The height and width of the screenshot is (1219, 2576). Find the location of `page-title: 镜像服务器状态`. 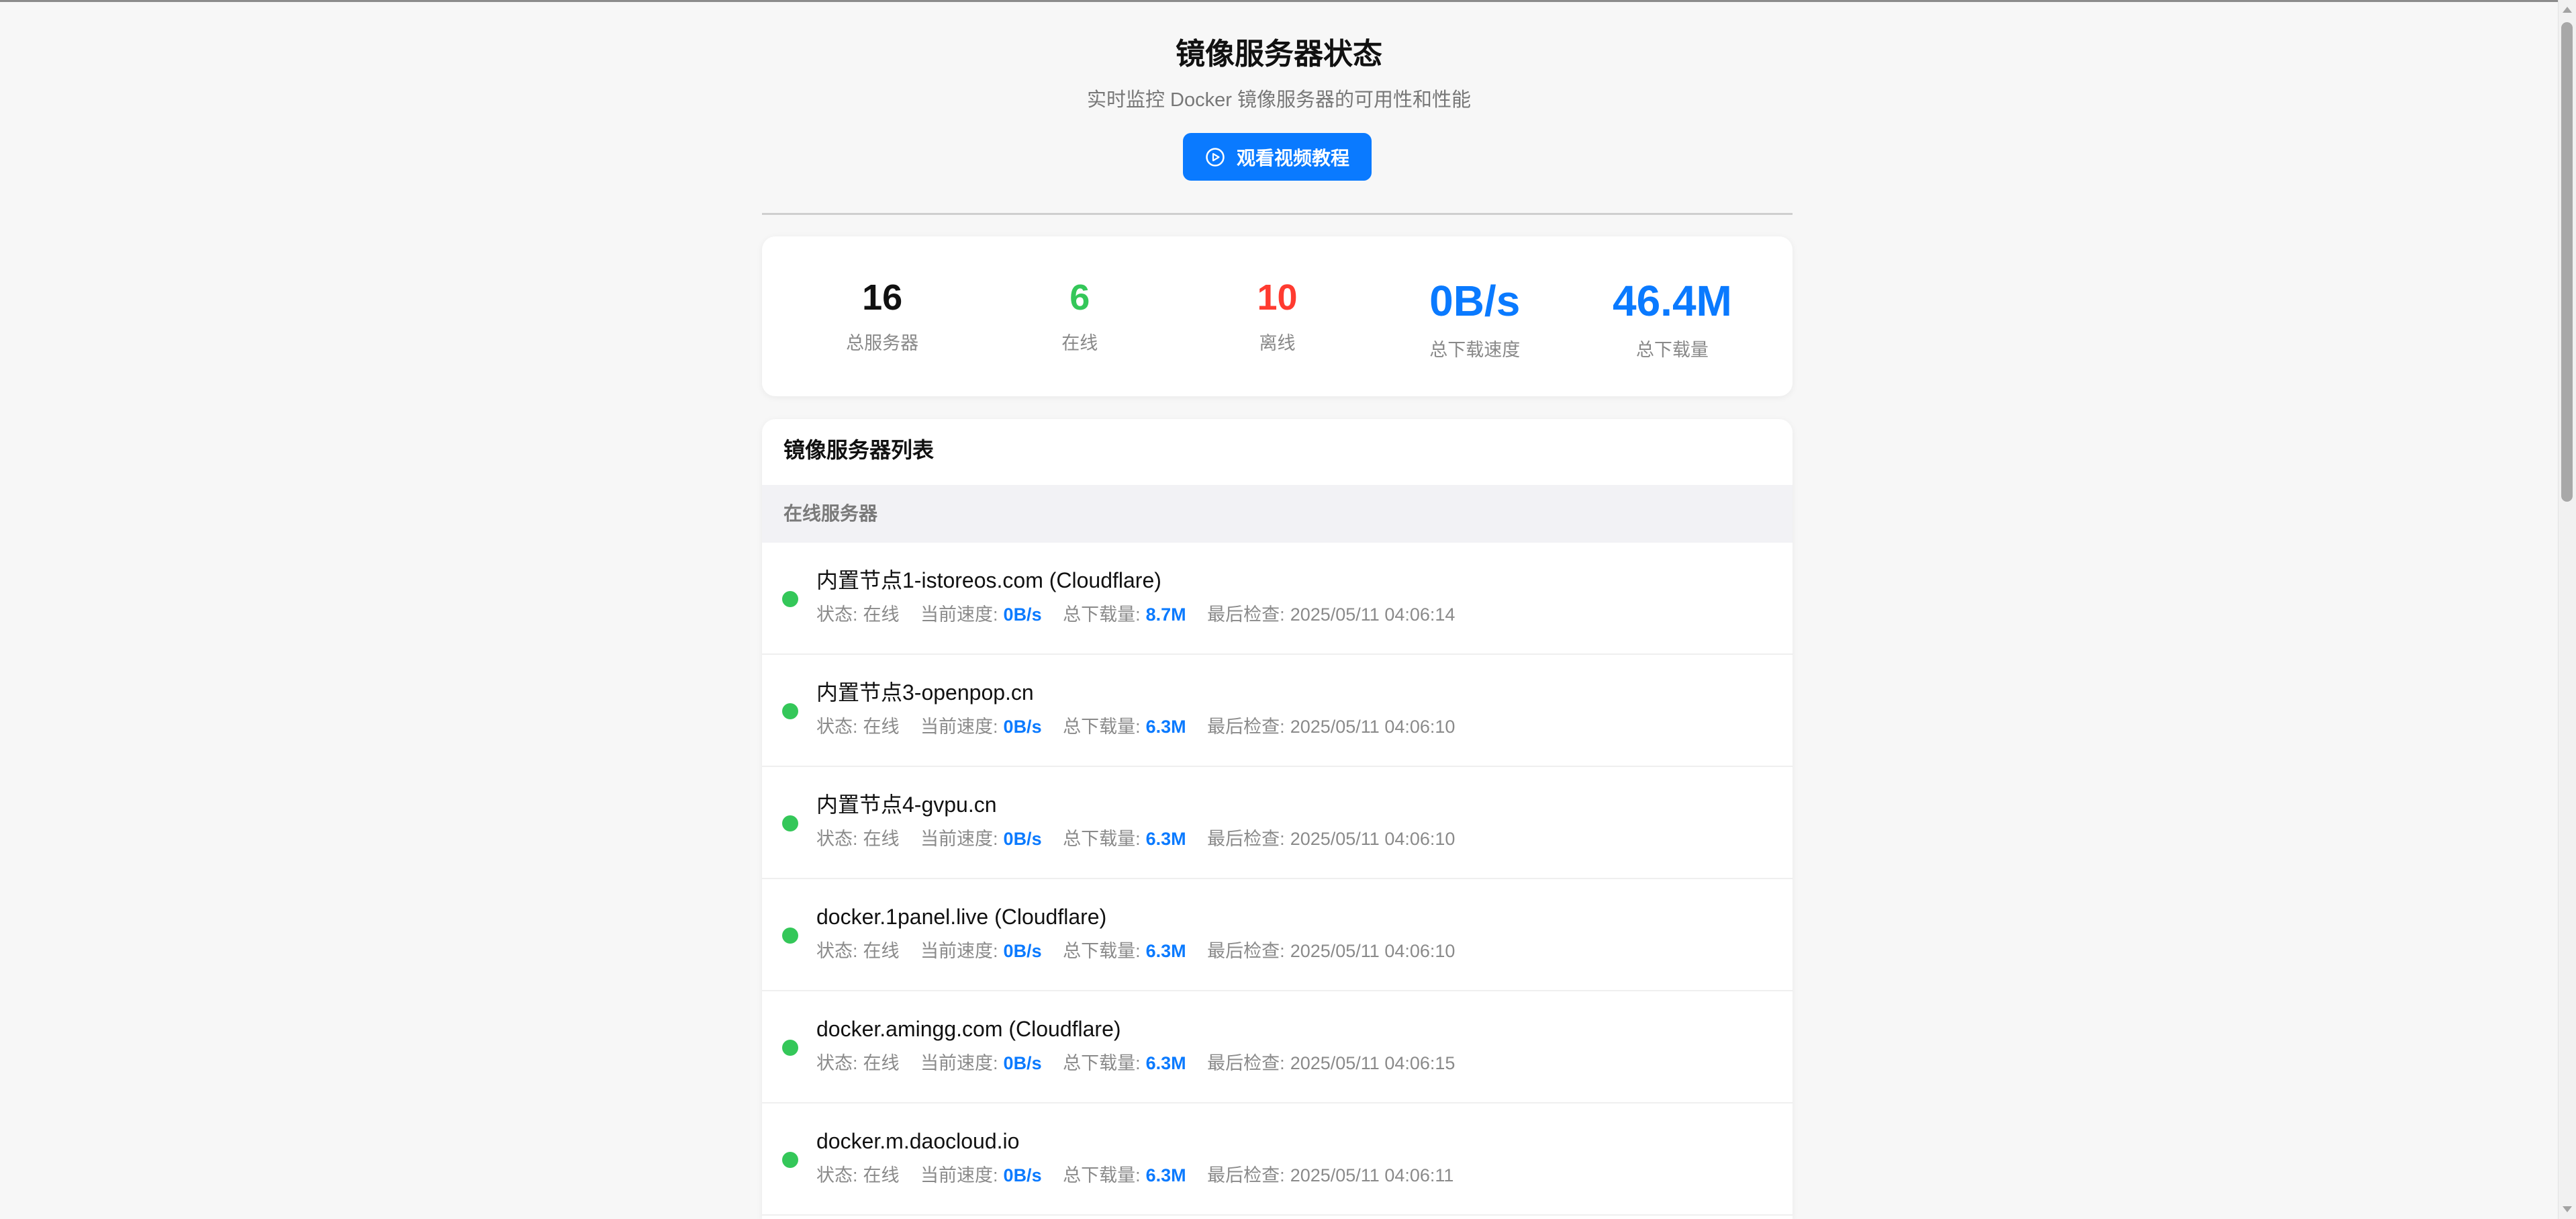

page-title: 镜像服务器状态 is located at coordinates (1279, 55).